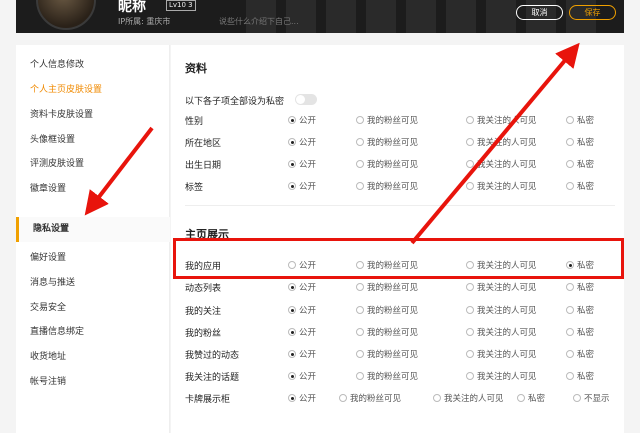  What do you see at coordinates (57, 63) in the screenshot?
I see `sidebar-item-profile-edit: 个人信息修改` at bounding box center [57, 63].